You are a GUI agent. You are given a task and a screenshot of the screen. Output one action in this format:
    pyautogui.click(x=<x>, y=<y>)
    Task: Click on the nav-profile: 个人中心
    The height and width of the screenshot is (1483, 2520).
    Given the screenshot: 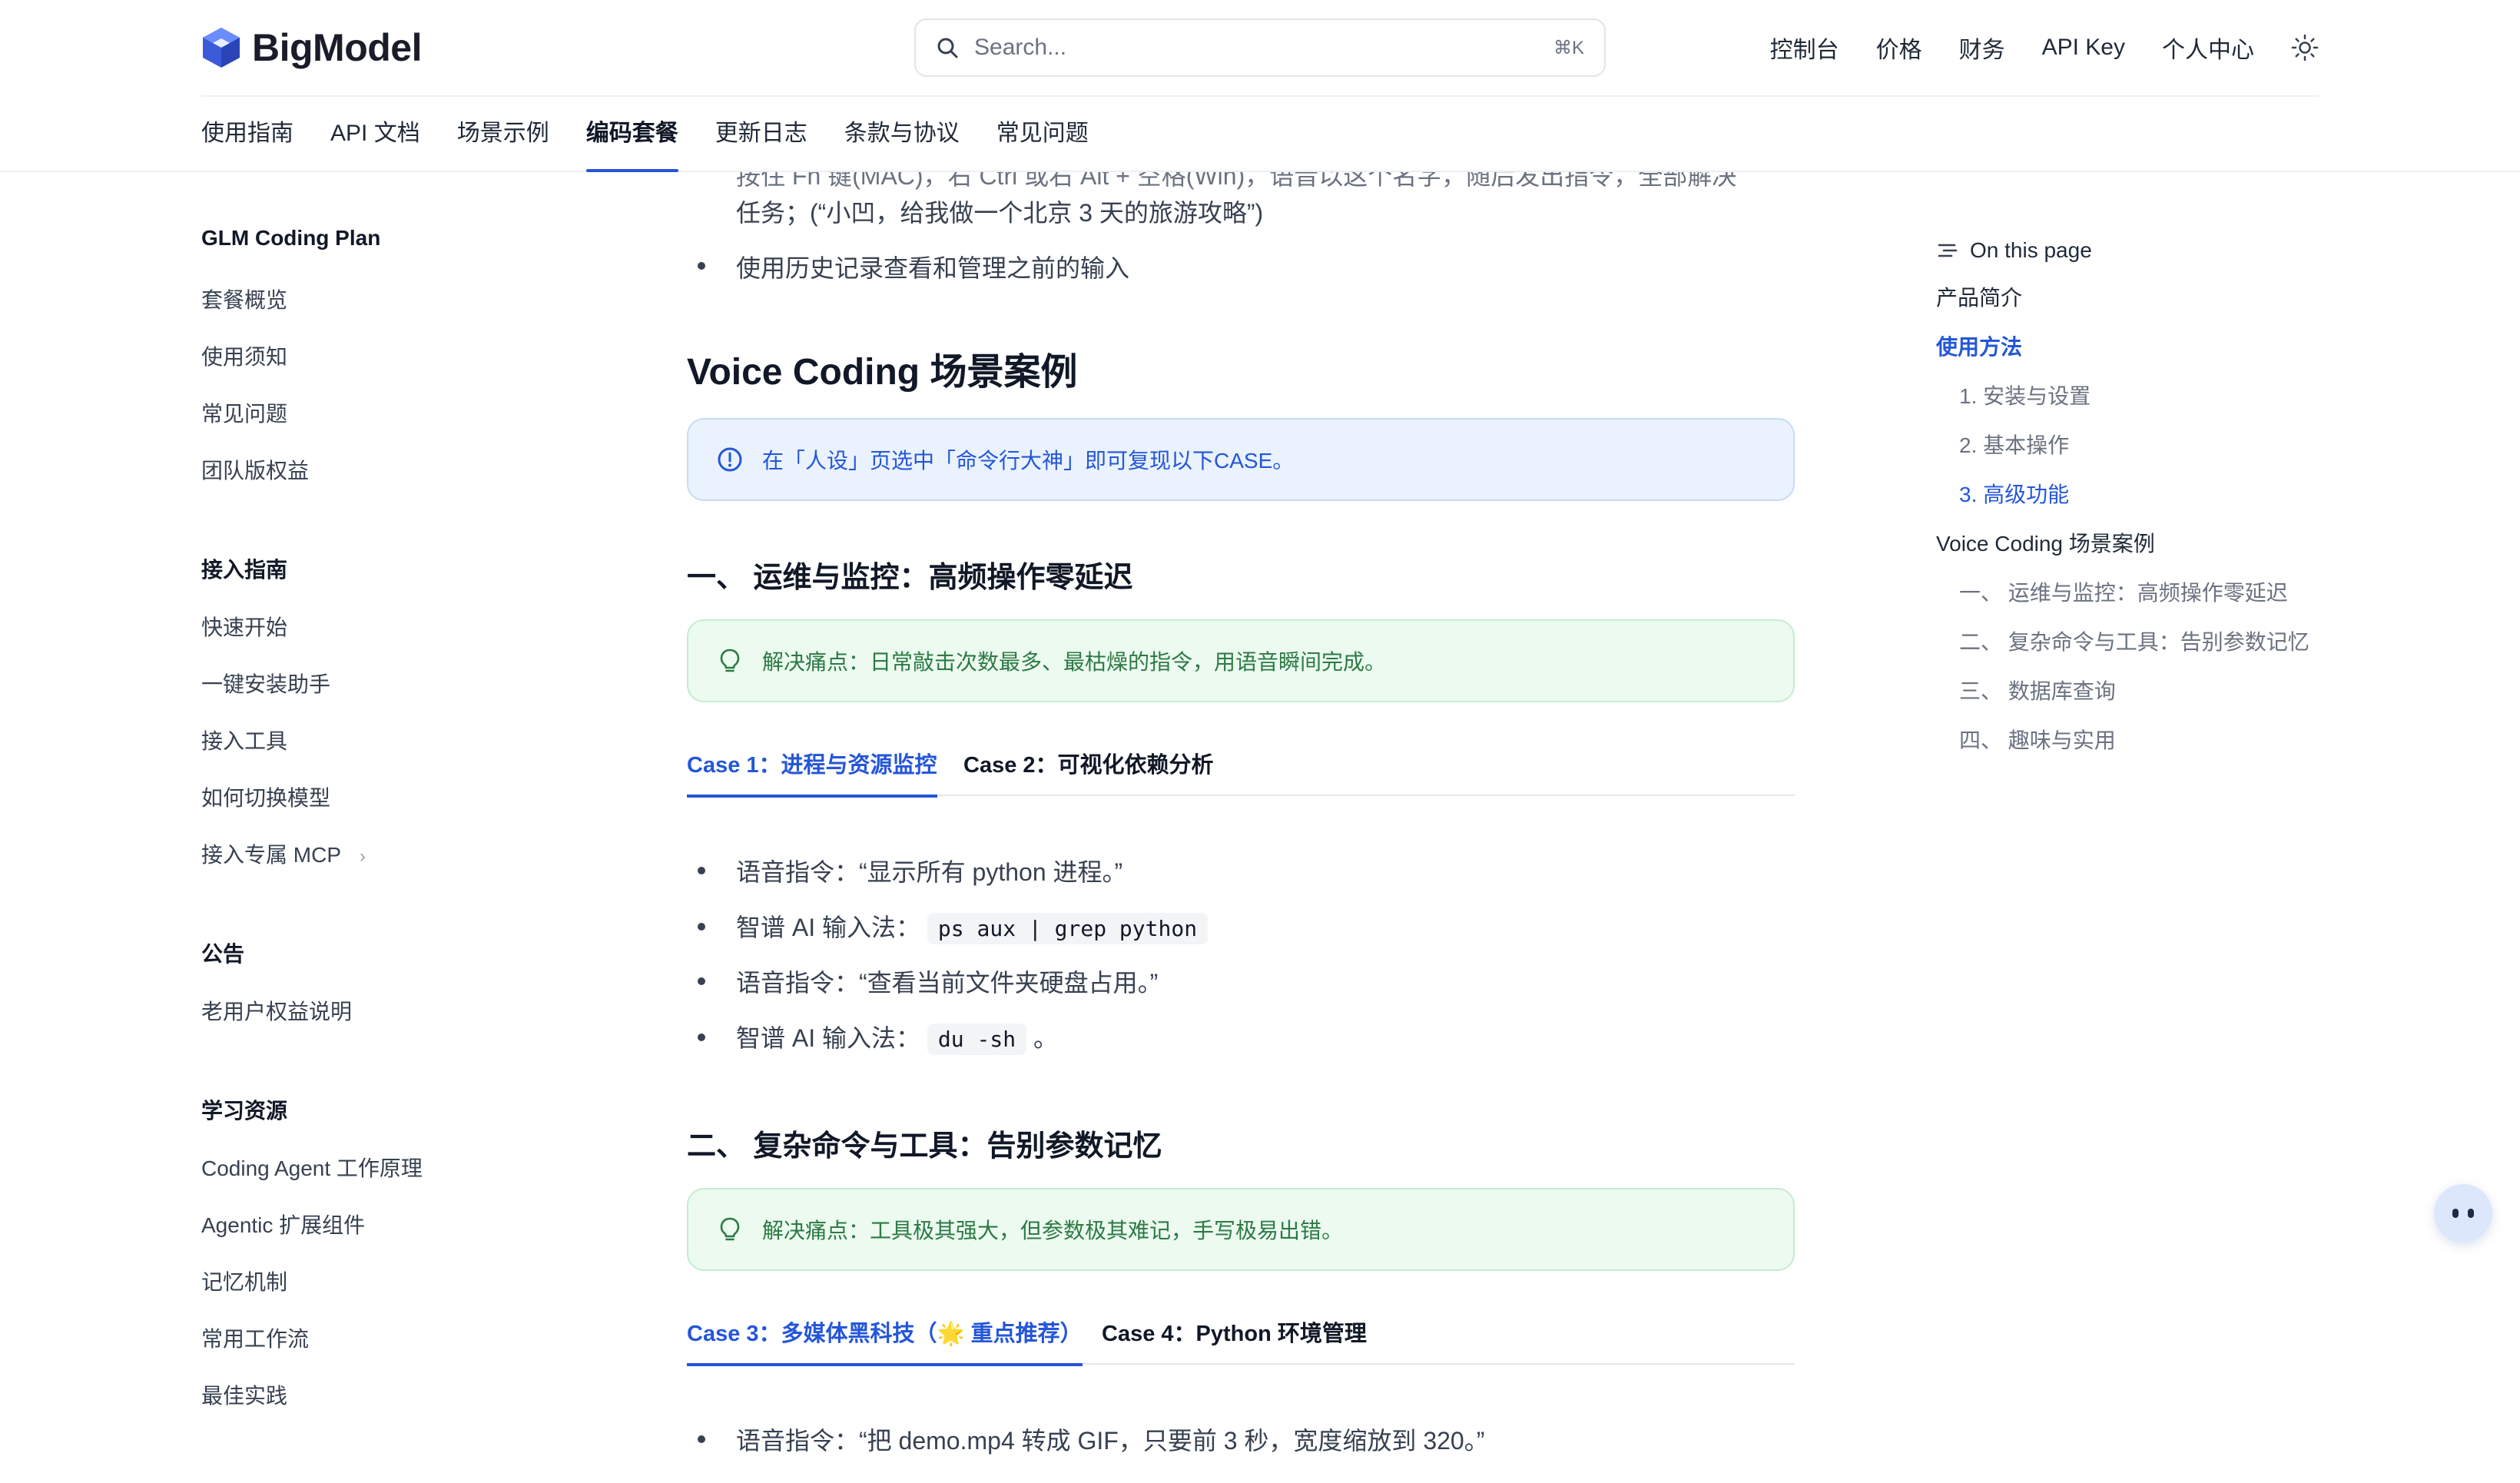 What is the action you would take?
    pyautogui.click(x=2208, y=48)
    